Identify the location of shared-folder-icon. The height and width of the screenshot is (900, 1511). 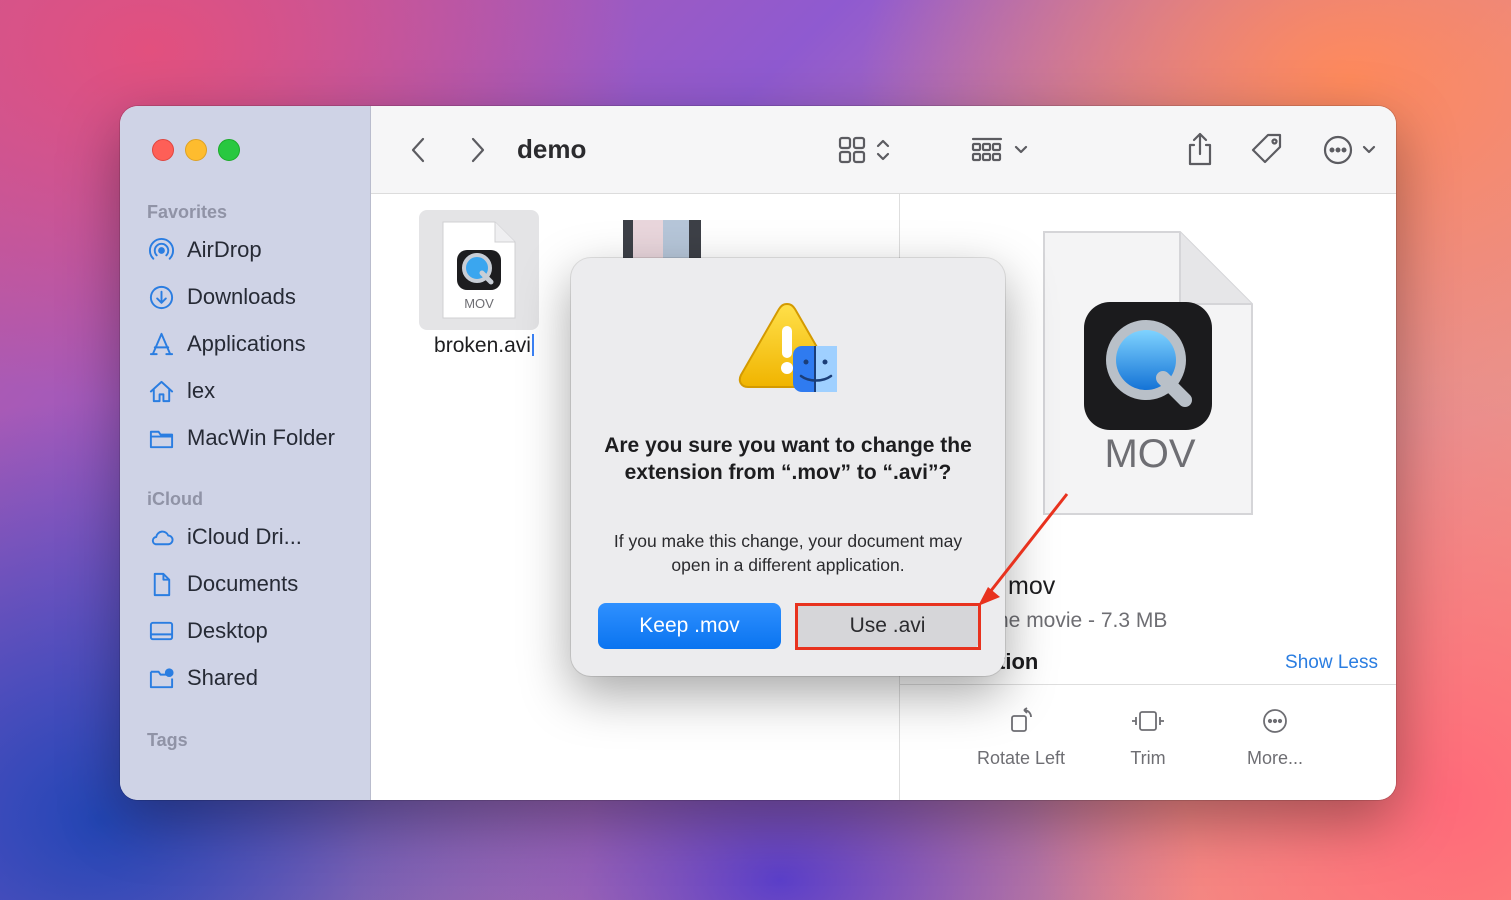
(161, 677).